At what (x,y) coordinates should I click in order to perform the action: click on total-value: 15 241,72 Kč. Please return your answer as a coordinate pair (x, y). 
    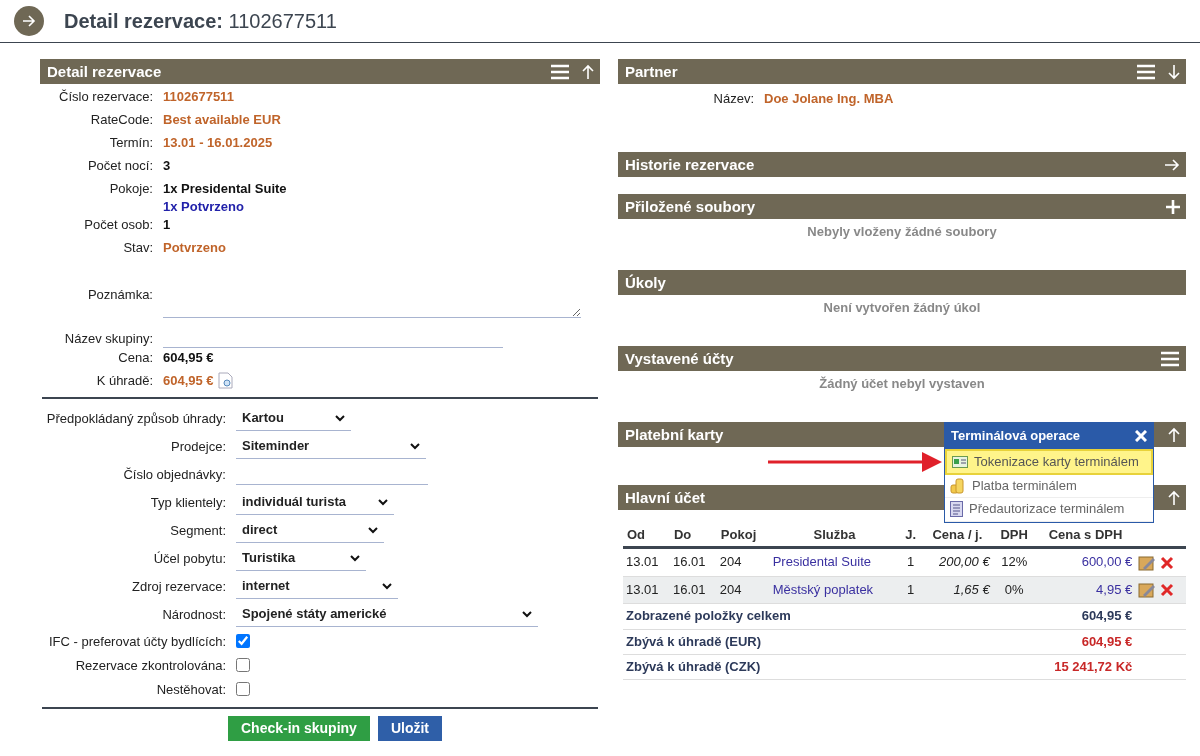
    Looking at the image, I should click on (1029, 667).